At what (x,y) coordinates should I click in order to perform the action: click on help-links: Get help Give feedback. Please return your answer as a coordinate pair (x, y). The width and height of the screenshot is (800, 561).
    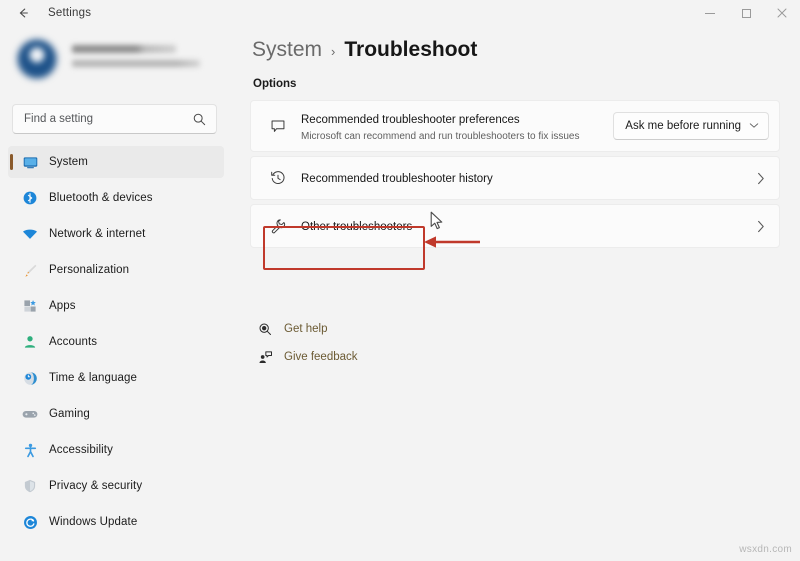
    Looking at the image, I should click on (305, 346).